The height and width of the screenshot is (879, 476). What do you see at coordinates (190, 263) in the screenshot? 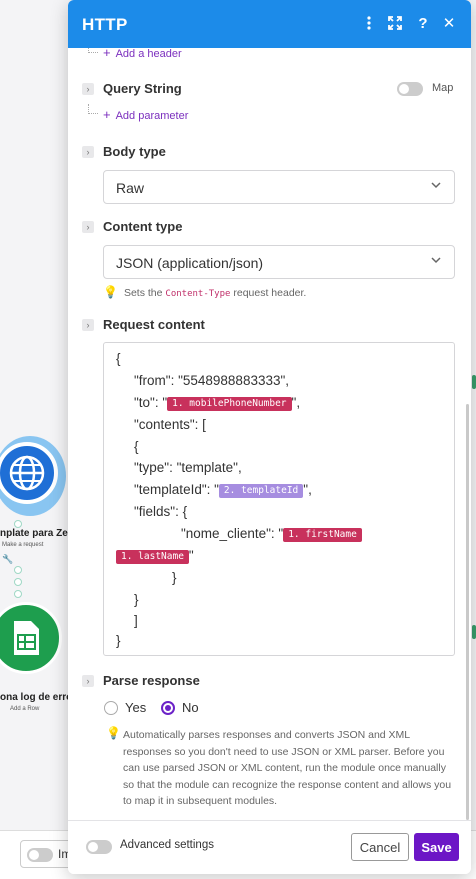
I see `content-type-value: JSON (application/json)` at bounding box center [190, 263].